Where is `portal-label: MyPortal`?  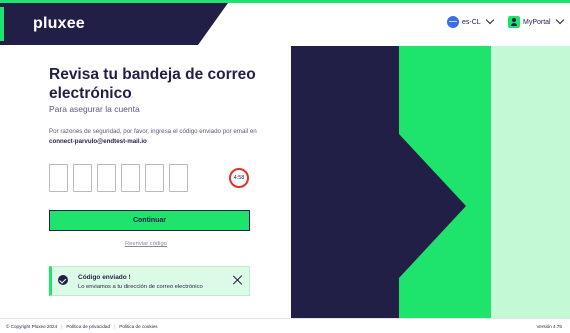
portal-label: MyPortal is located at coordinates (537, 22).